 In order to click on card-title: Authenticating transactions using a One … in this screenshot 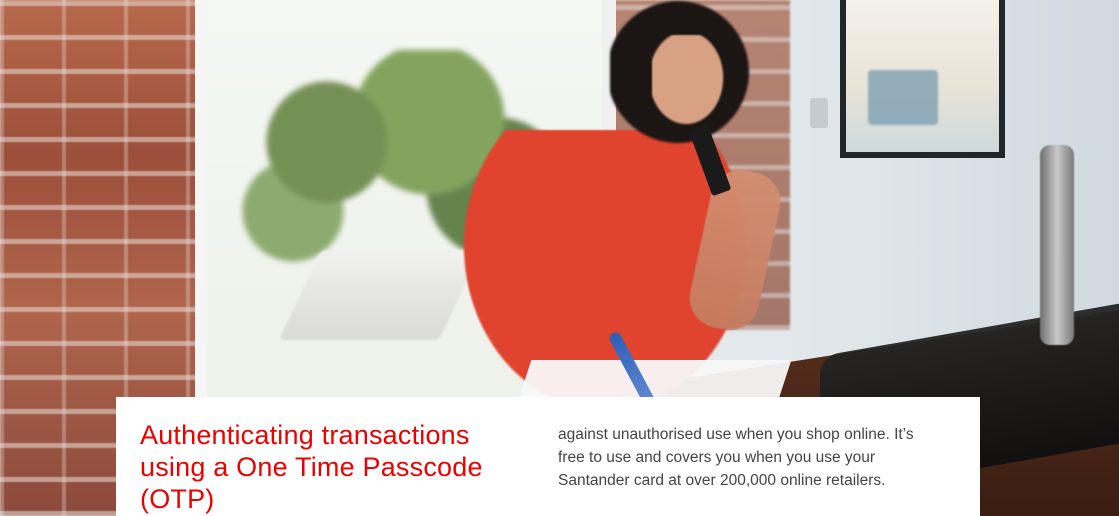, I will do `click(311, 467)`.